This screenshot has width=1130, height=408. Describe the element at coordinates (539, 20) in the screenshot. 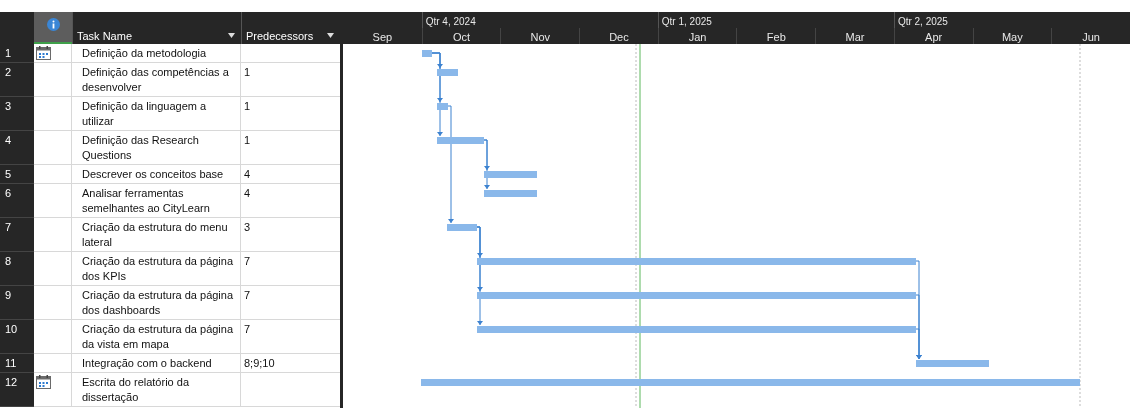

I see `quarter-label: Qtr 4, 2024` at that location.